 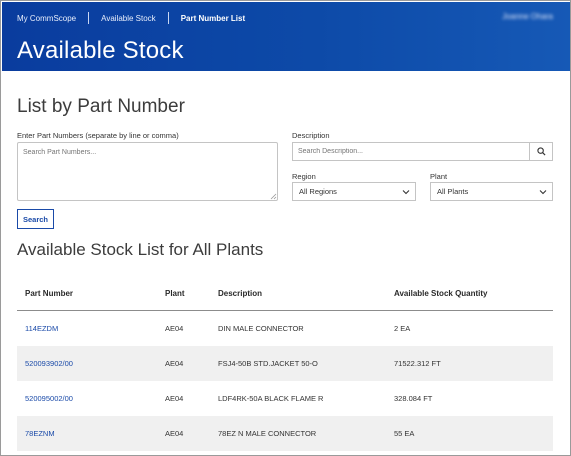 I want to click on description-search-button, so click(x=541, y=151).